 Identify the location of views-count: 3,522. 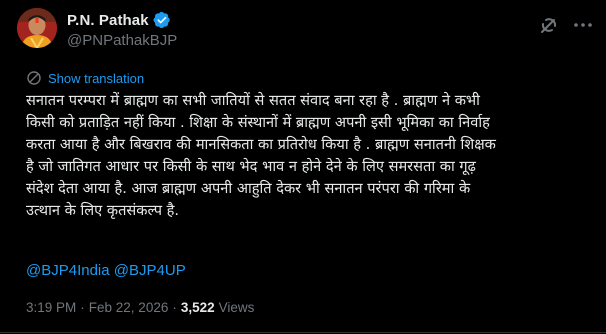
(197, 307).